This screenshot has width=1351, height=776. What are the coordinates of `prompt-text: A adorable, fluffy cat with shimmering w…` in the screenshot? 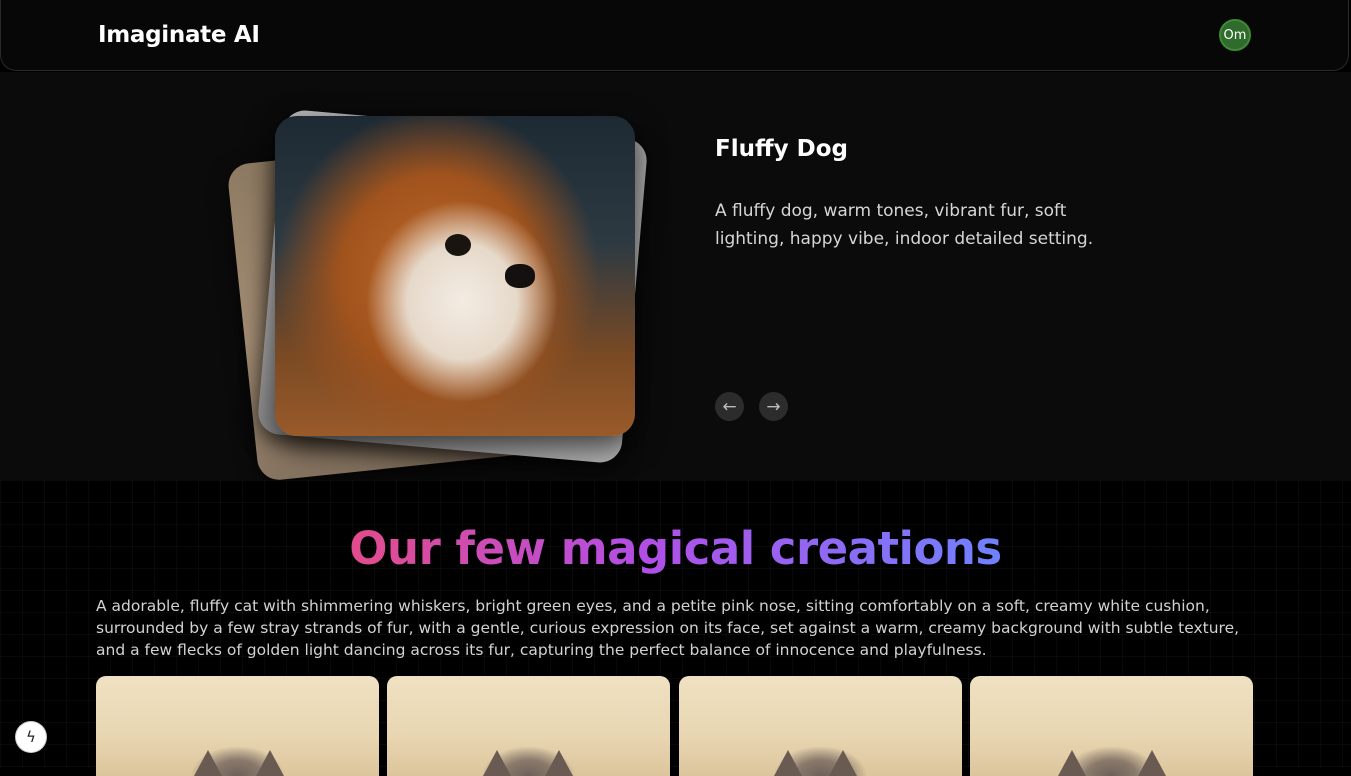 It's located at (668, 628).